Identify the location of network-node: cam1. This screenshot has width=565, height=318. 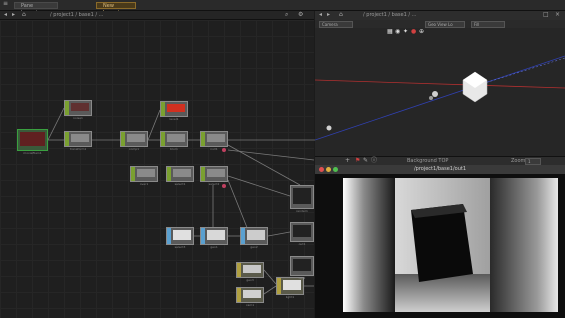
(250, 297).